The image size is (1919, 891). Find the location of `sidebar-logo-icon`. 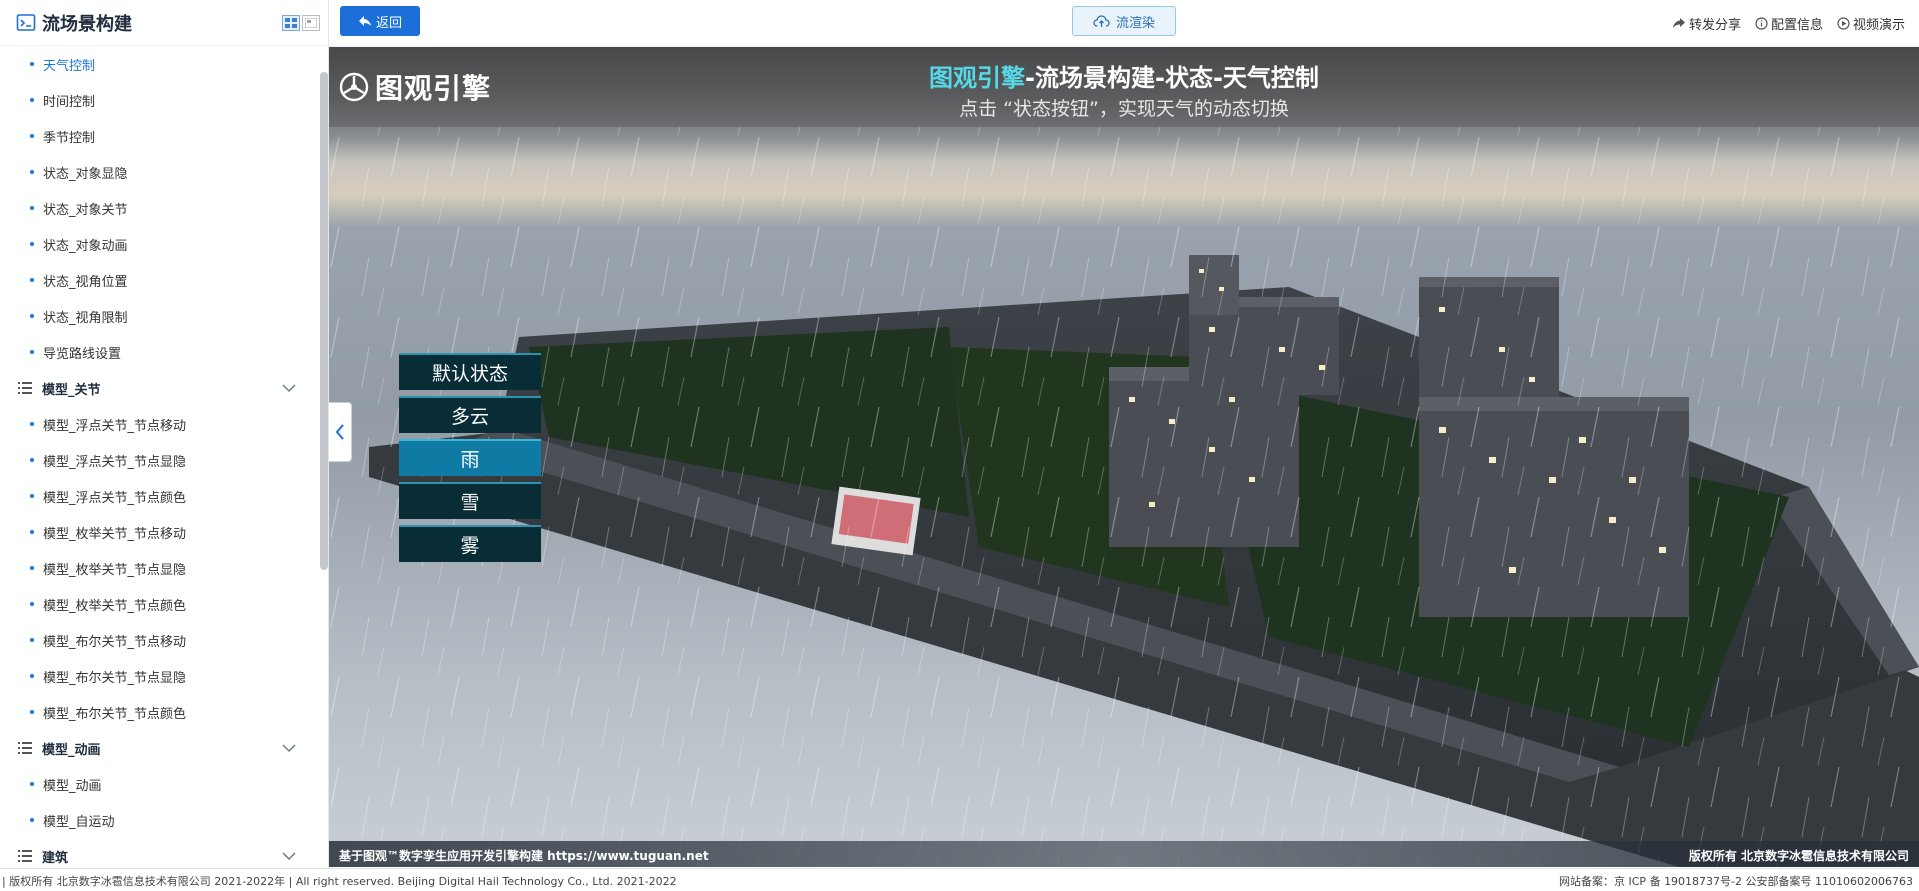

sidebar-logo-icon is located at coordinates (26, 22).